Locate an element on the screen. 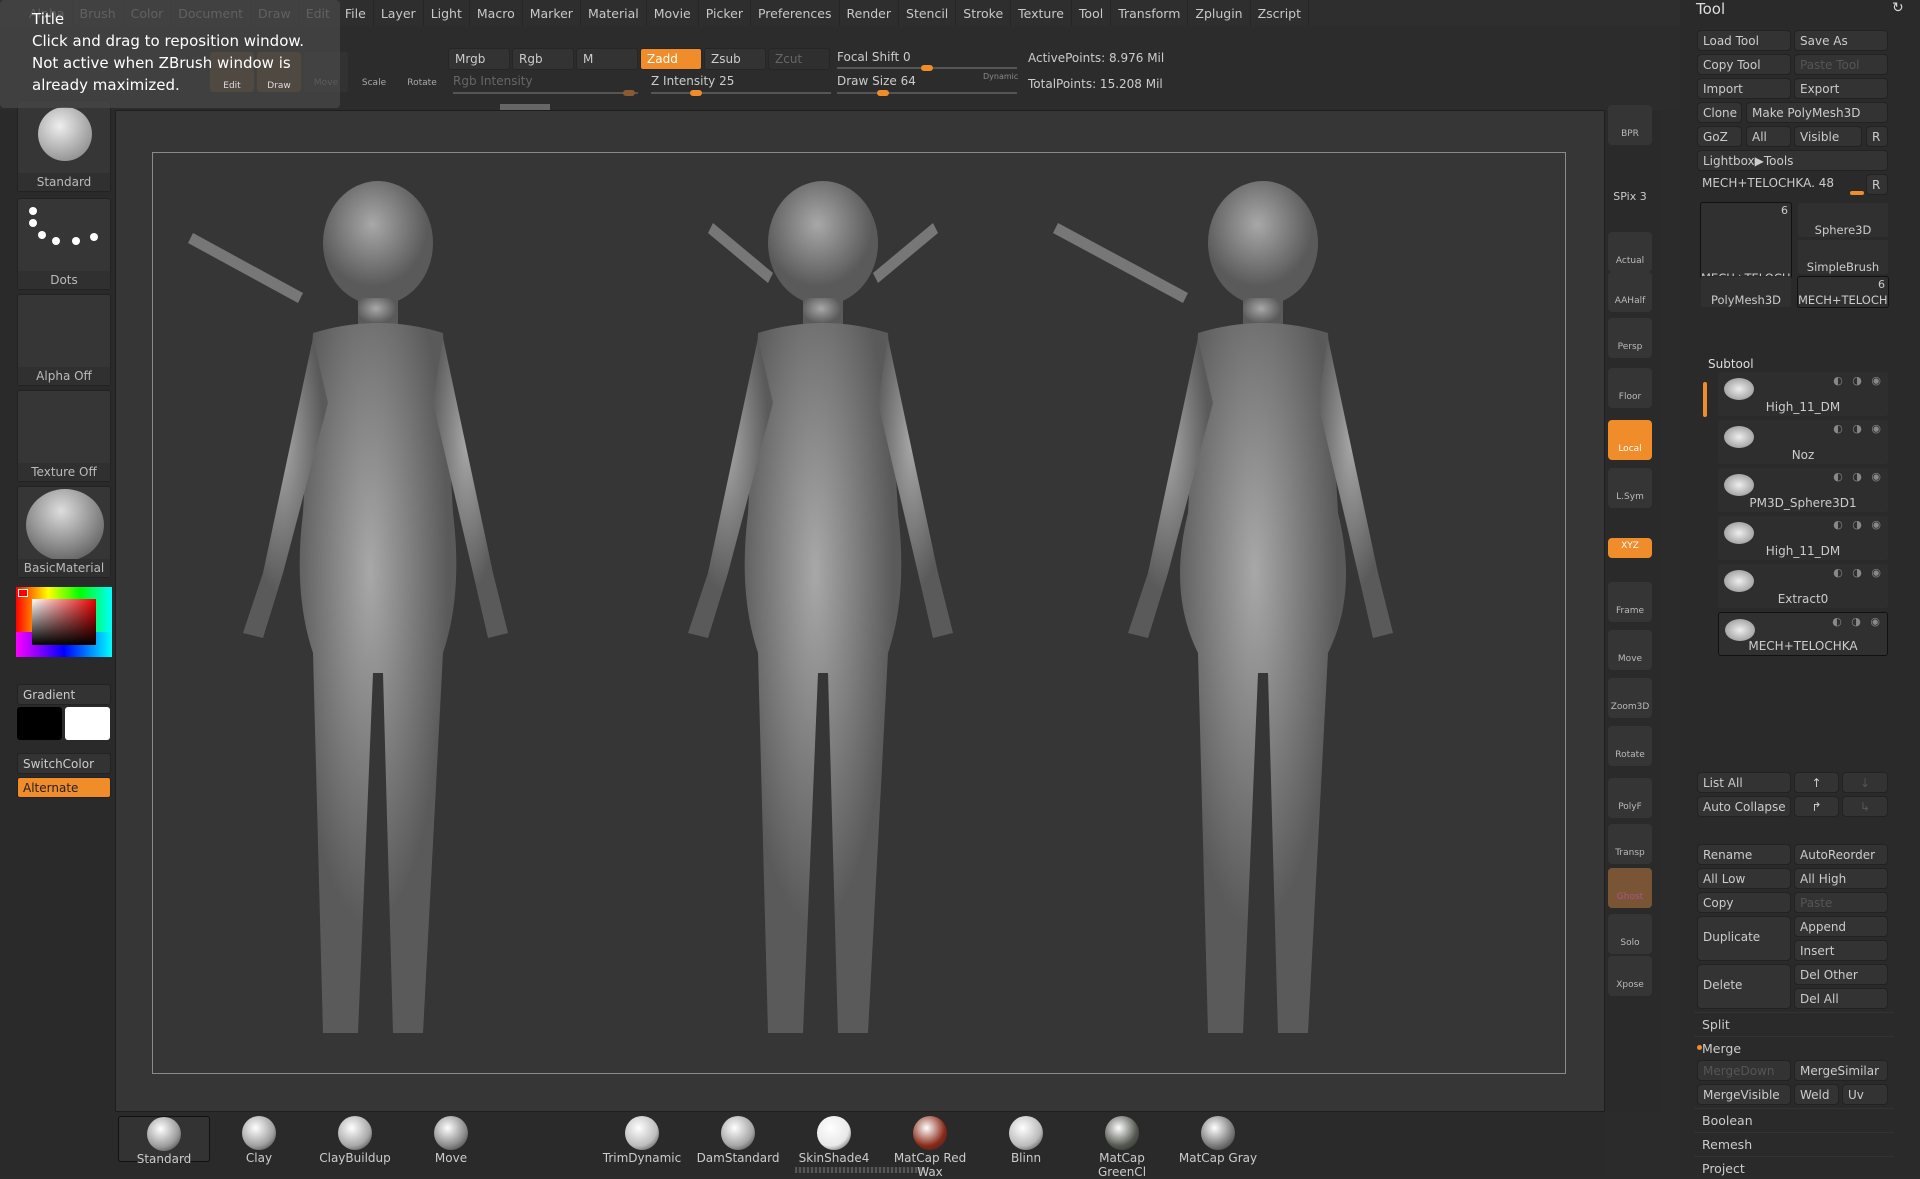 This screenshot has width=1920, height=1179. zsub-button: Zsub is located at coordinates (735, 59).